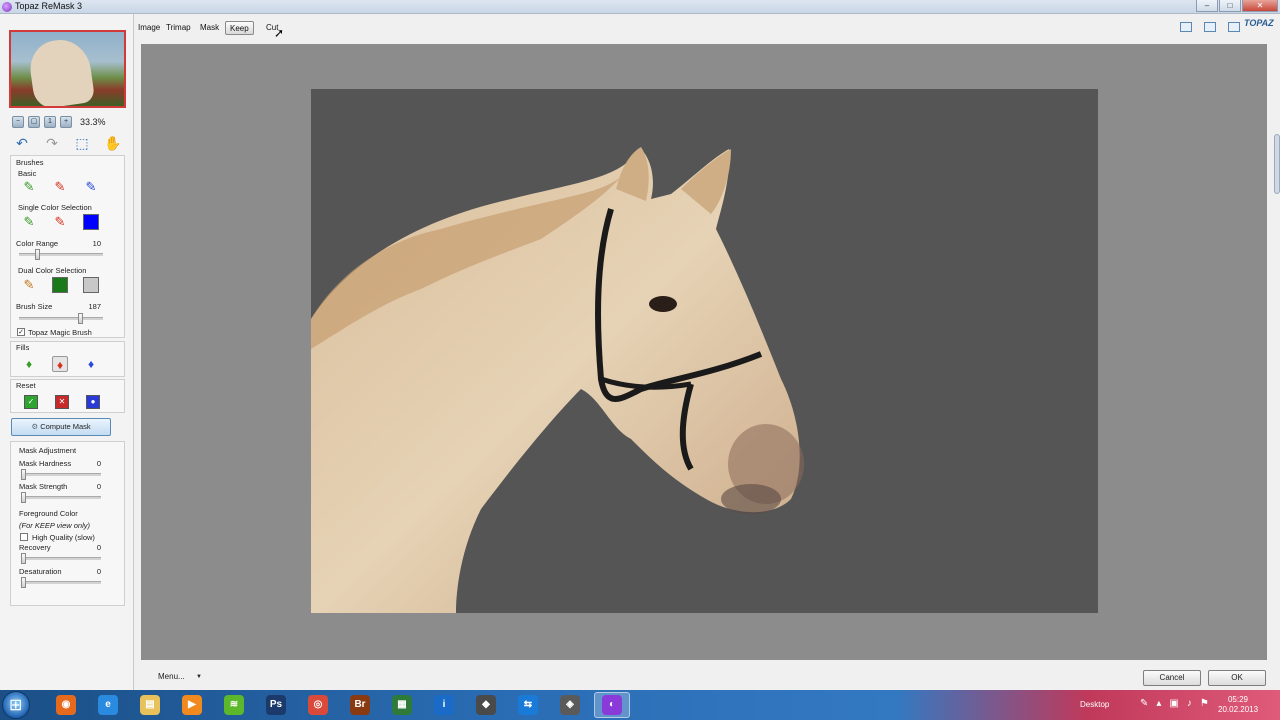 The image size is (1280, 720). I want to click on teamviewer-icon: ⇆, so click(528, 705).